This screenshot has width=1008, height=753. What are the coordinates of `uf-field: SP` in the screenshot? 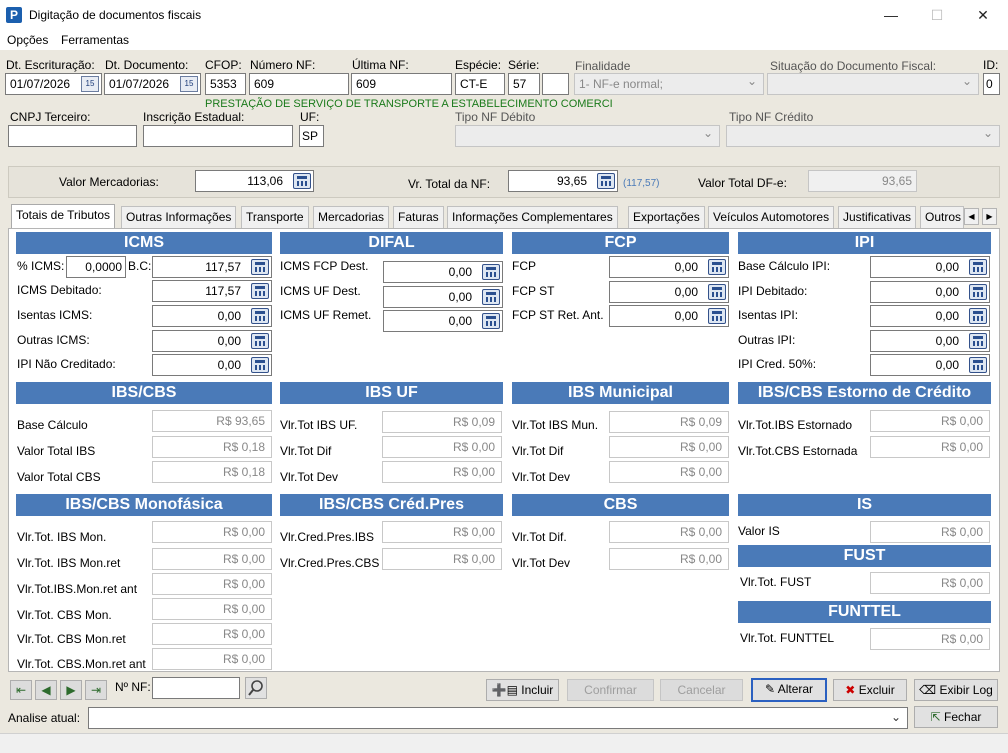 It's located at (311, 136).